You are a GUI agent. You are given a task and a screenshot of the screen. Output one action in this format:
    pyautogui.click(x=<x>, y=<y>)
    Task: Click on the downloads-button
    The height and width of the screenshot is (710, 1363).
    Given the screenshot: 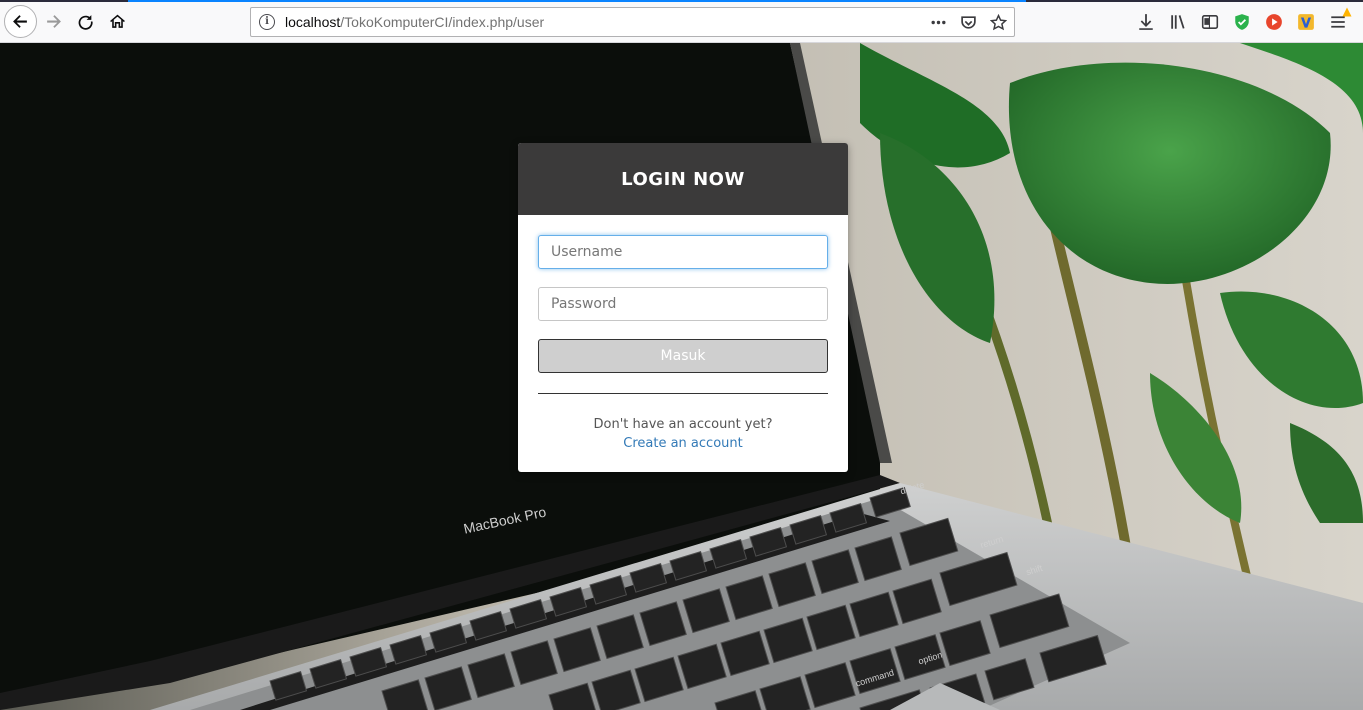 What is the action you would take?
    pyautogui.click(x=1146, y=22)
    